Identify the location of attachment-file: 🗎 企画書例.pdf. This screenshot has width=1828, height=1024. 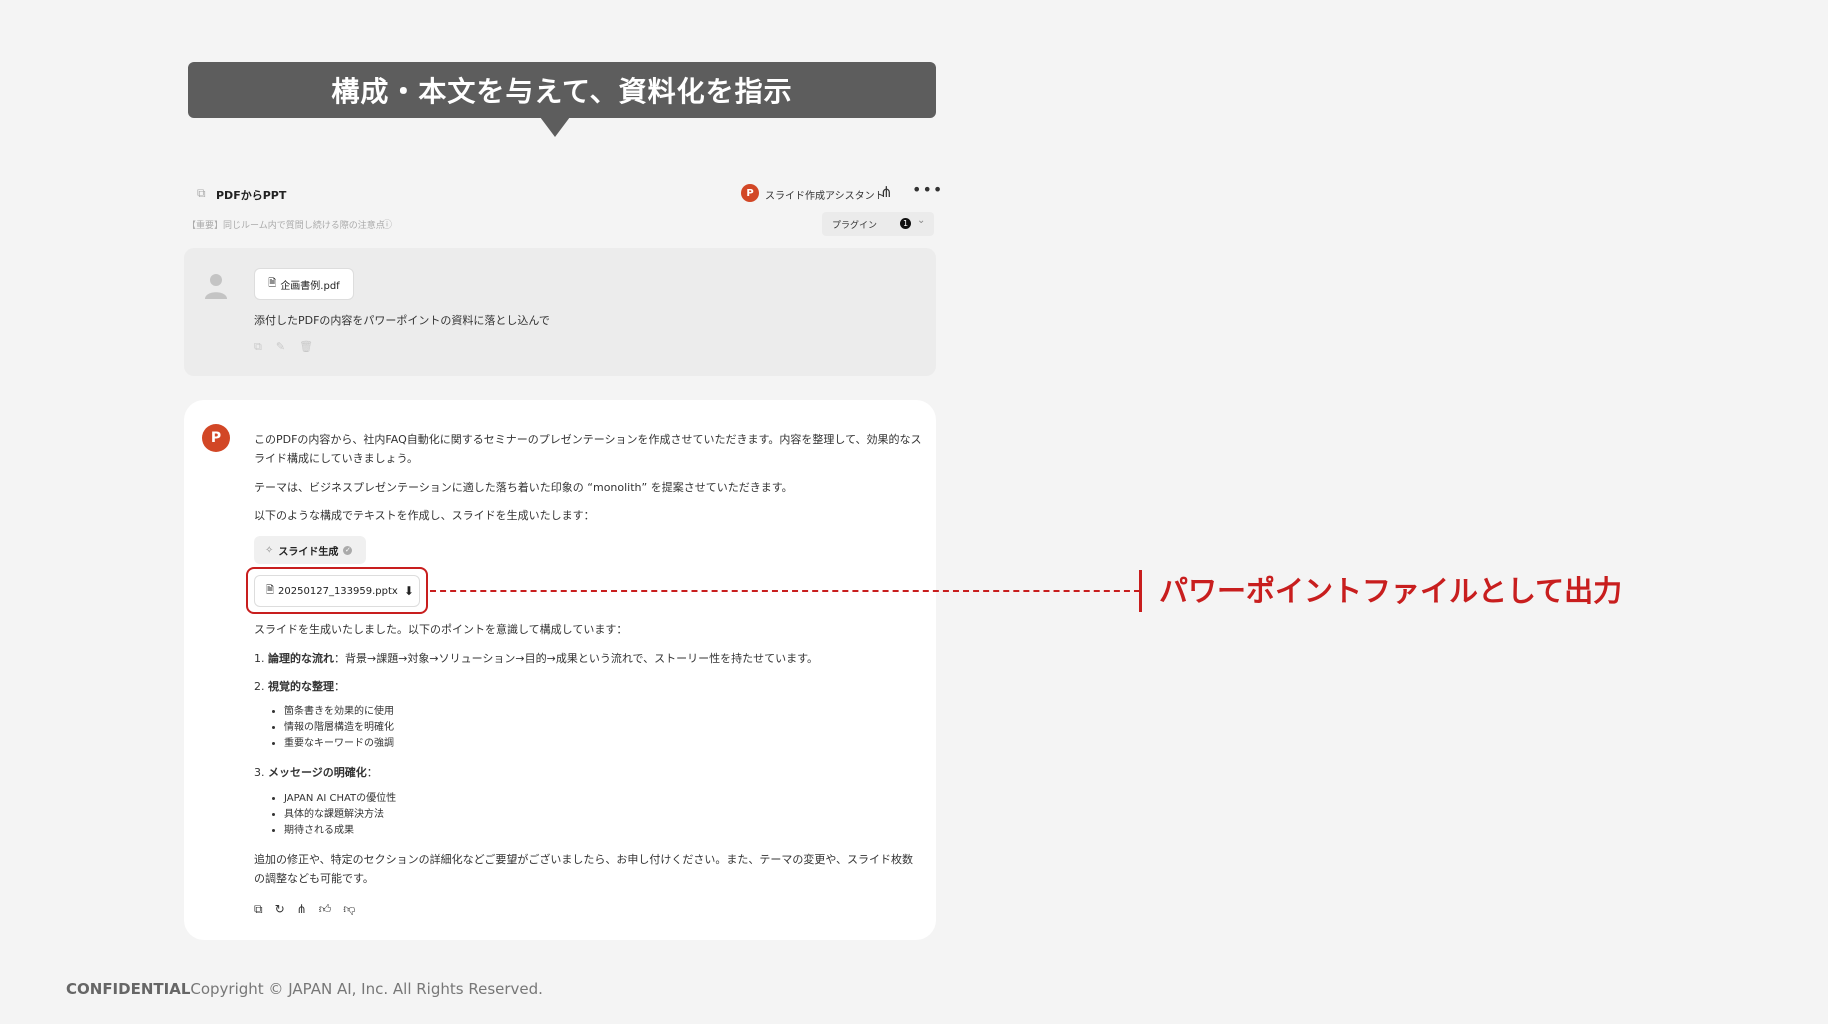
(304, 284).